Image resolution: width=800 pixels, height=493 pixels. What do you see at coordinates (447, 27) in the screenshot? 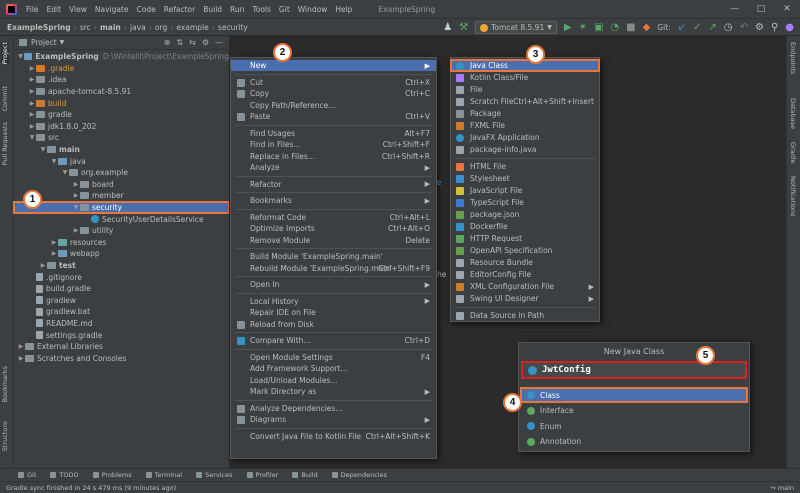
I see `user-icon: ♟` at bounding box center [447, 27].